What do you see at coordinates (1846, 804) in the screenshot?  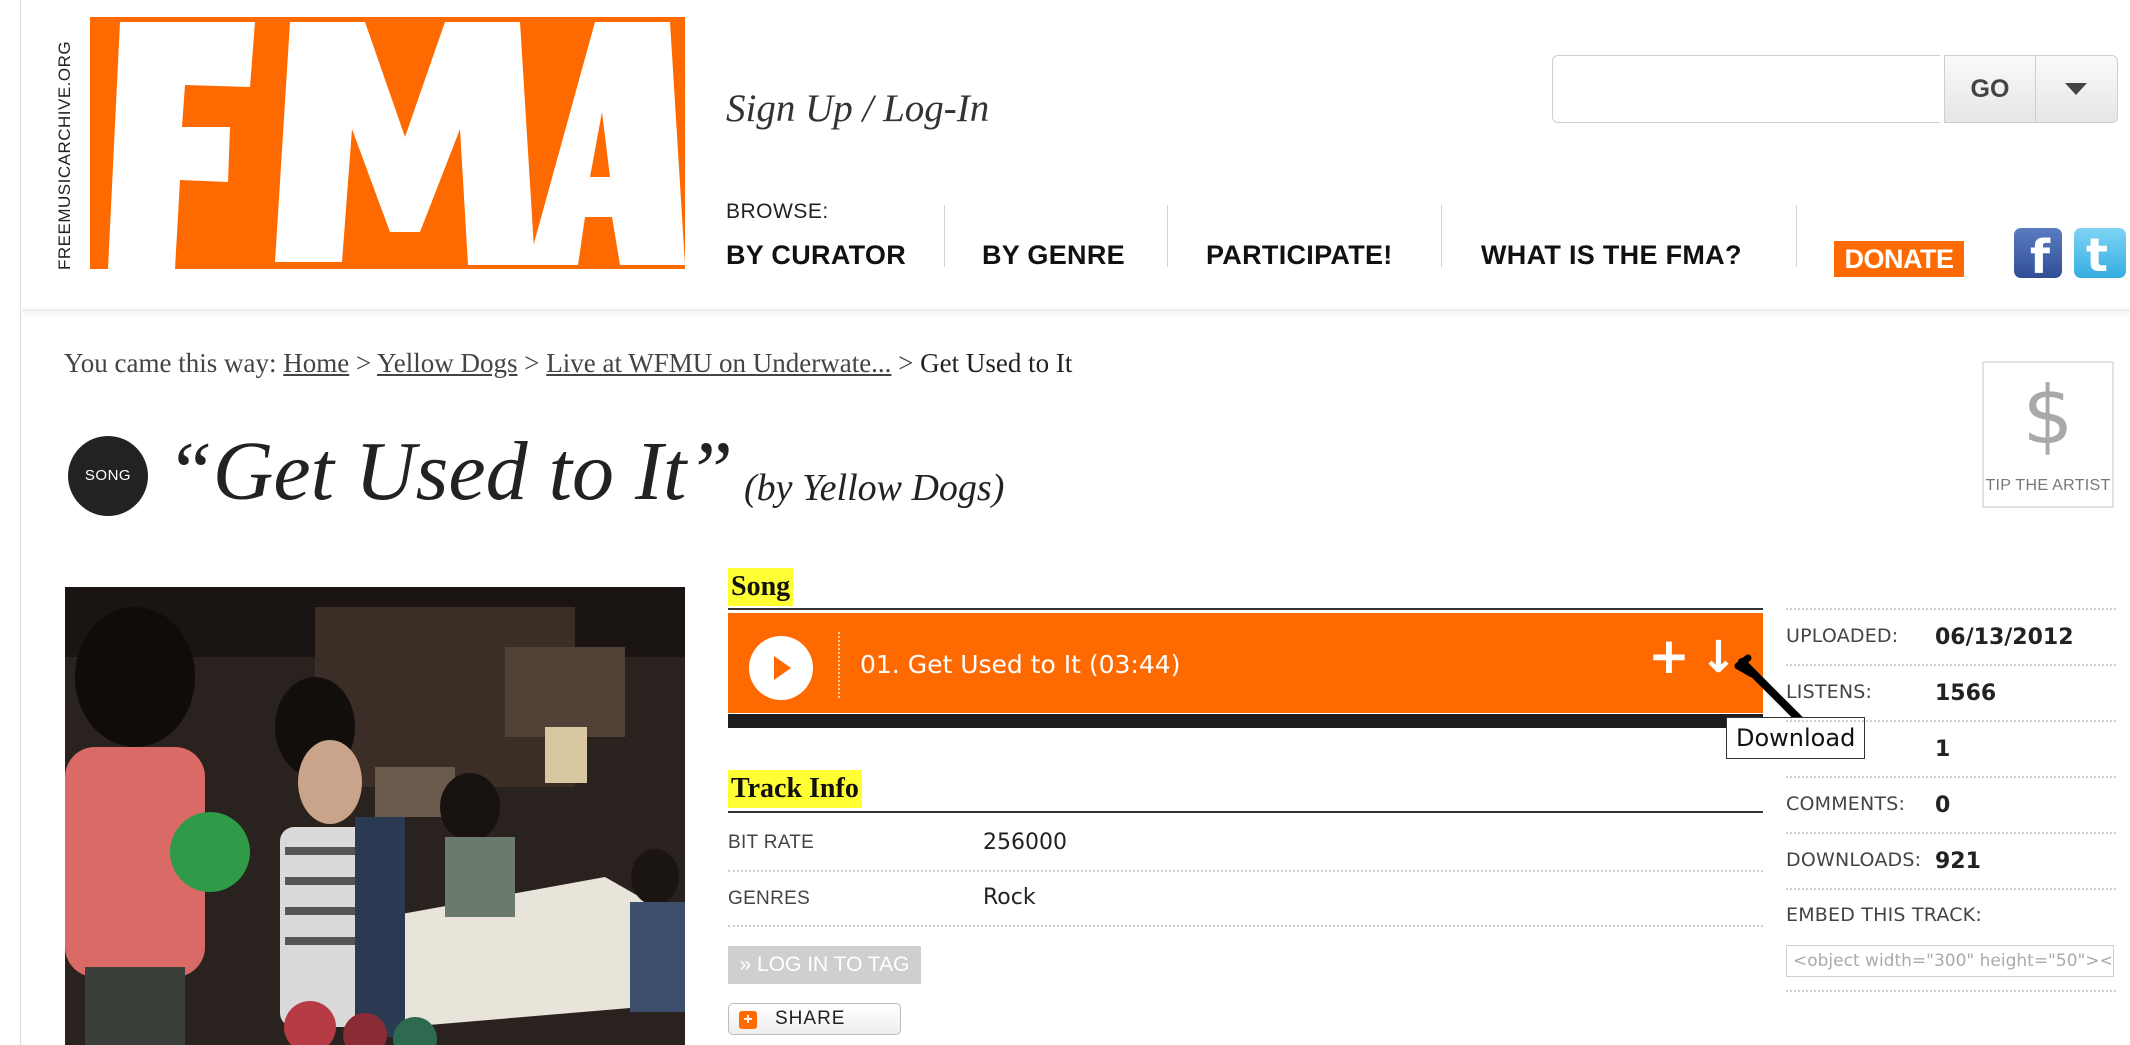 I see `comments-label: COMMENTS:` at bounding box center [1846, 804].